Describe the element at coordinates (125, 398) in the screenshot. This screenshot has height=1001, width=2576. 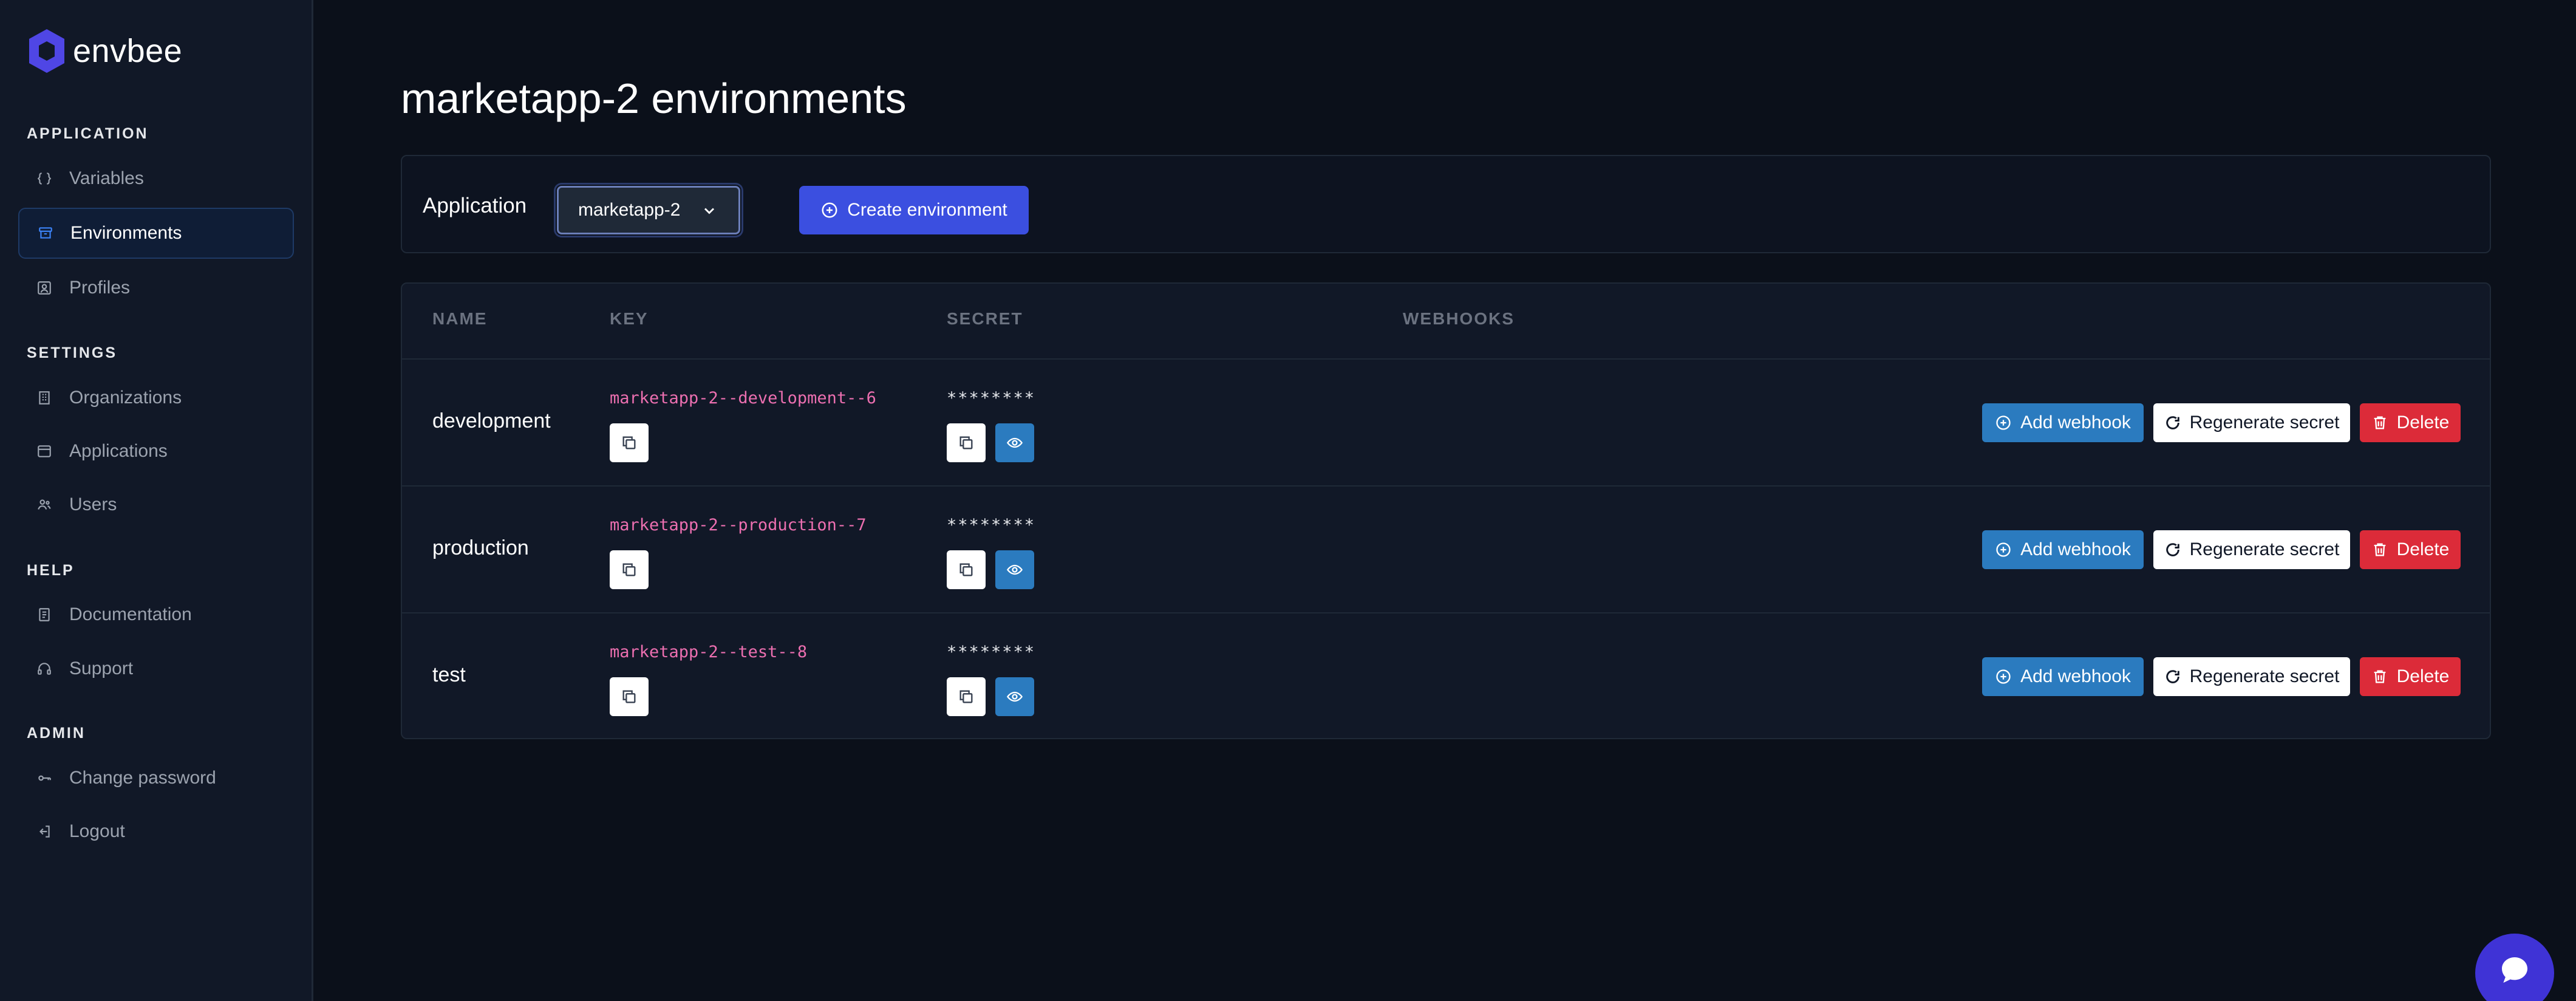
I see `sidebar-item-label: Organizations` at that location.